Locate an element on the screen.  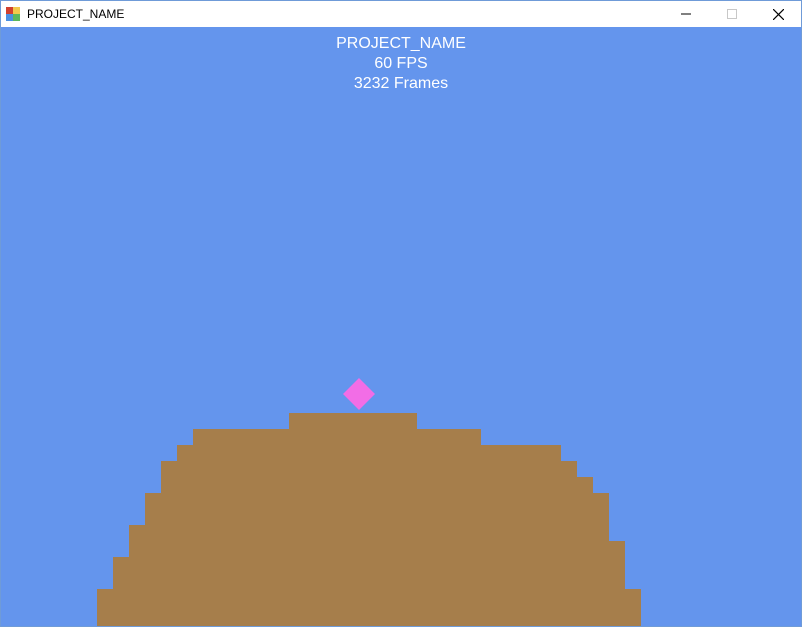
close-button is located at coordinates (778, 14).